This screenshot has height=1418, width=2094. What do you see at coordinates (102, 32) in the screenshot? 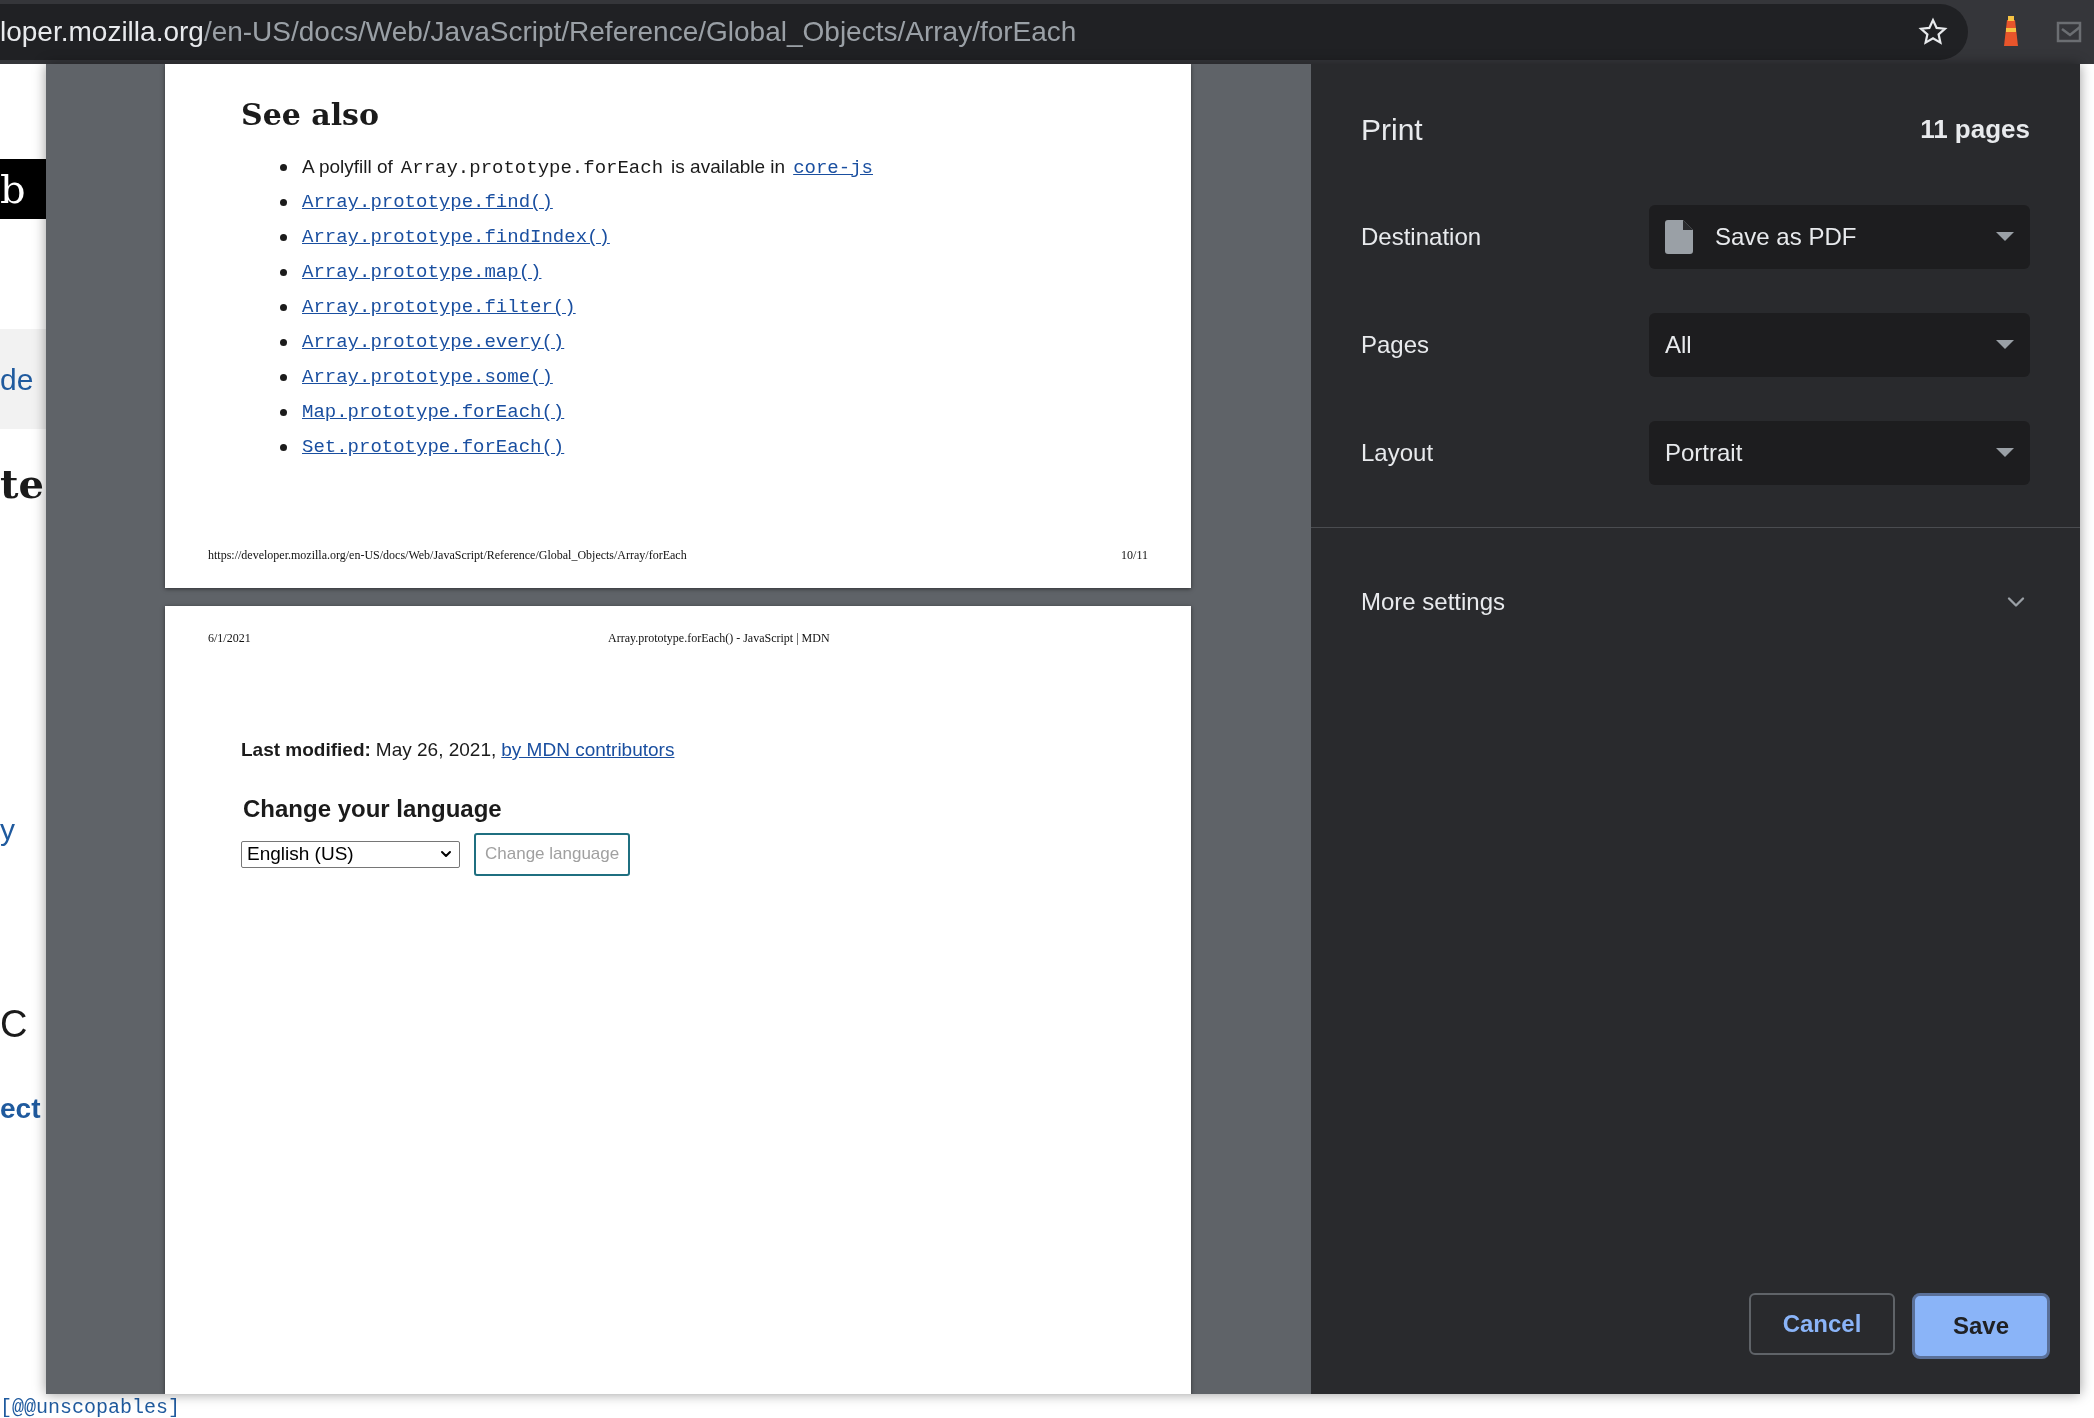
I see `url-host: loper.mozilla.org` at bounding box center [102, 32].